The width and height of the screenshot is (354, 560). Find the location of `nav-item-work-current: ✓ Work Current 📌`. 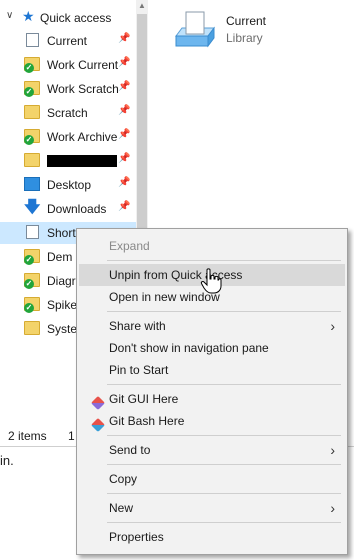

nav-item-work-current: ✓ Work Current 📌 is located at coordinates (68, 65).